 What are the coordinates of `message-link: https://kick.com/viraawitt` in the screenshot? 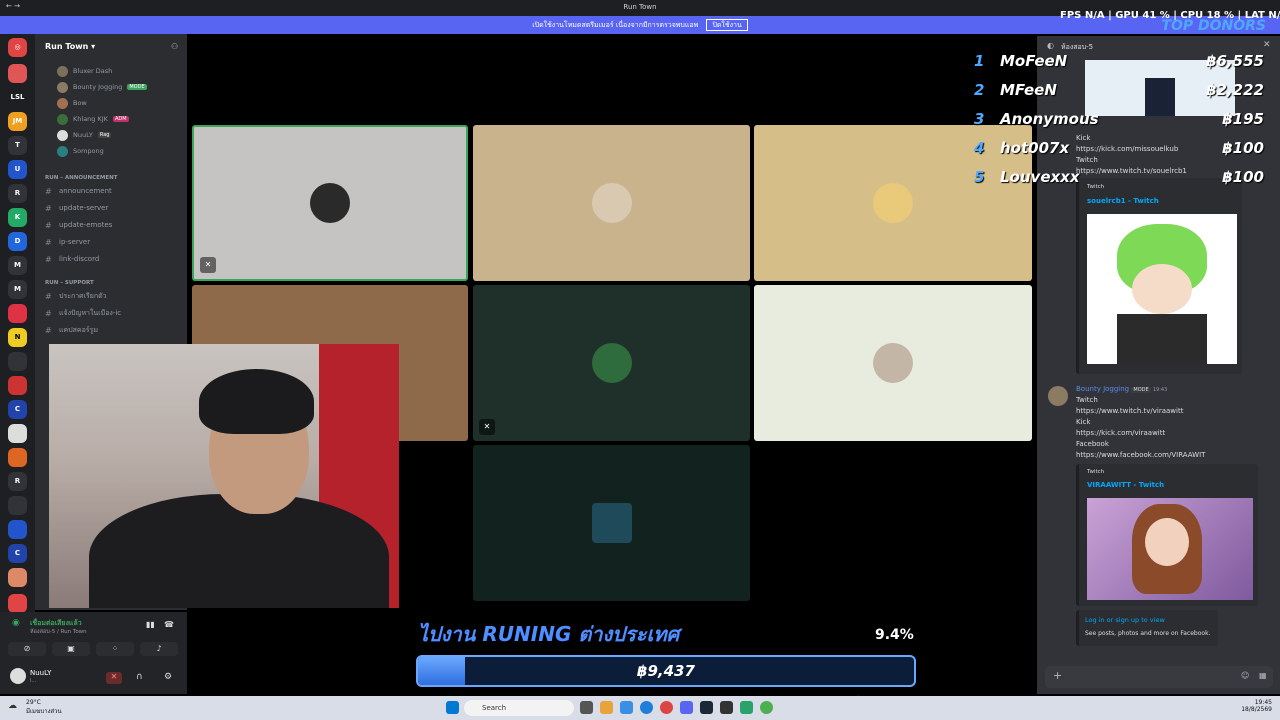 It's located at (1120, 433).